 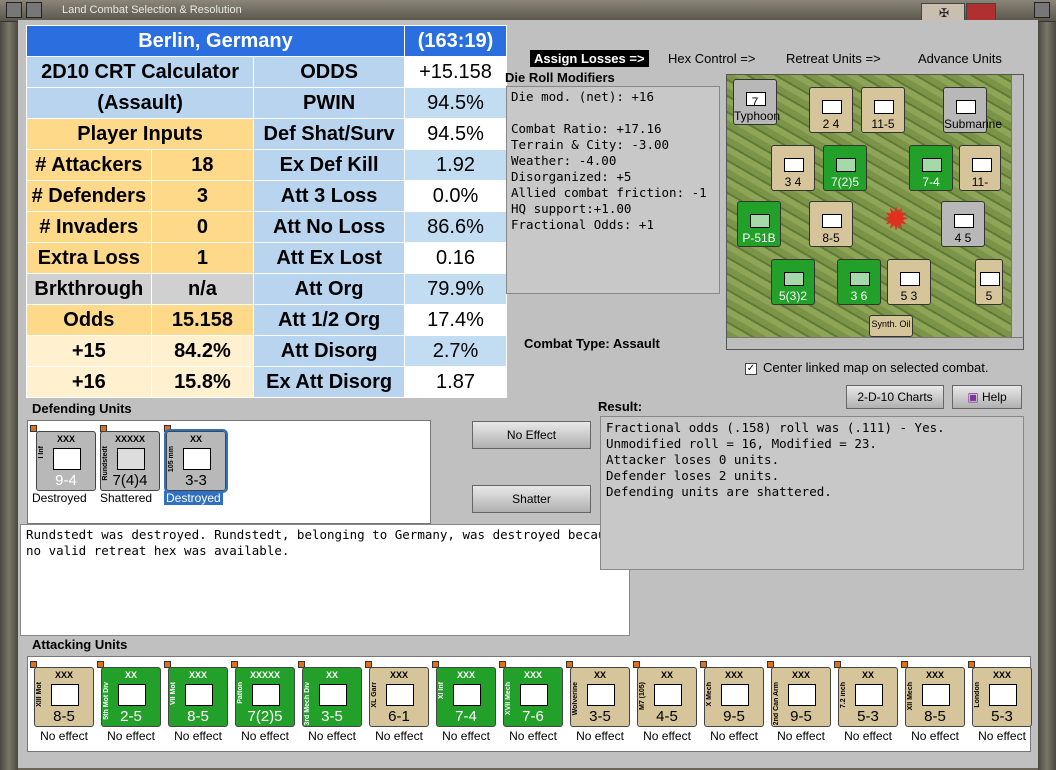 I want to click on attacker-unit: XXX XI Inf 7-4, so click(x=466, y=697).